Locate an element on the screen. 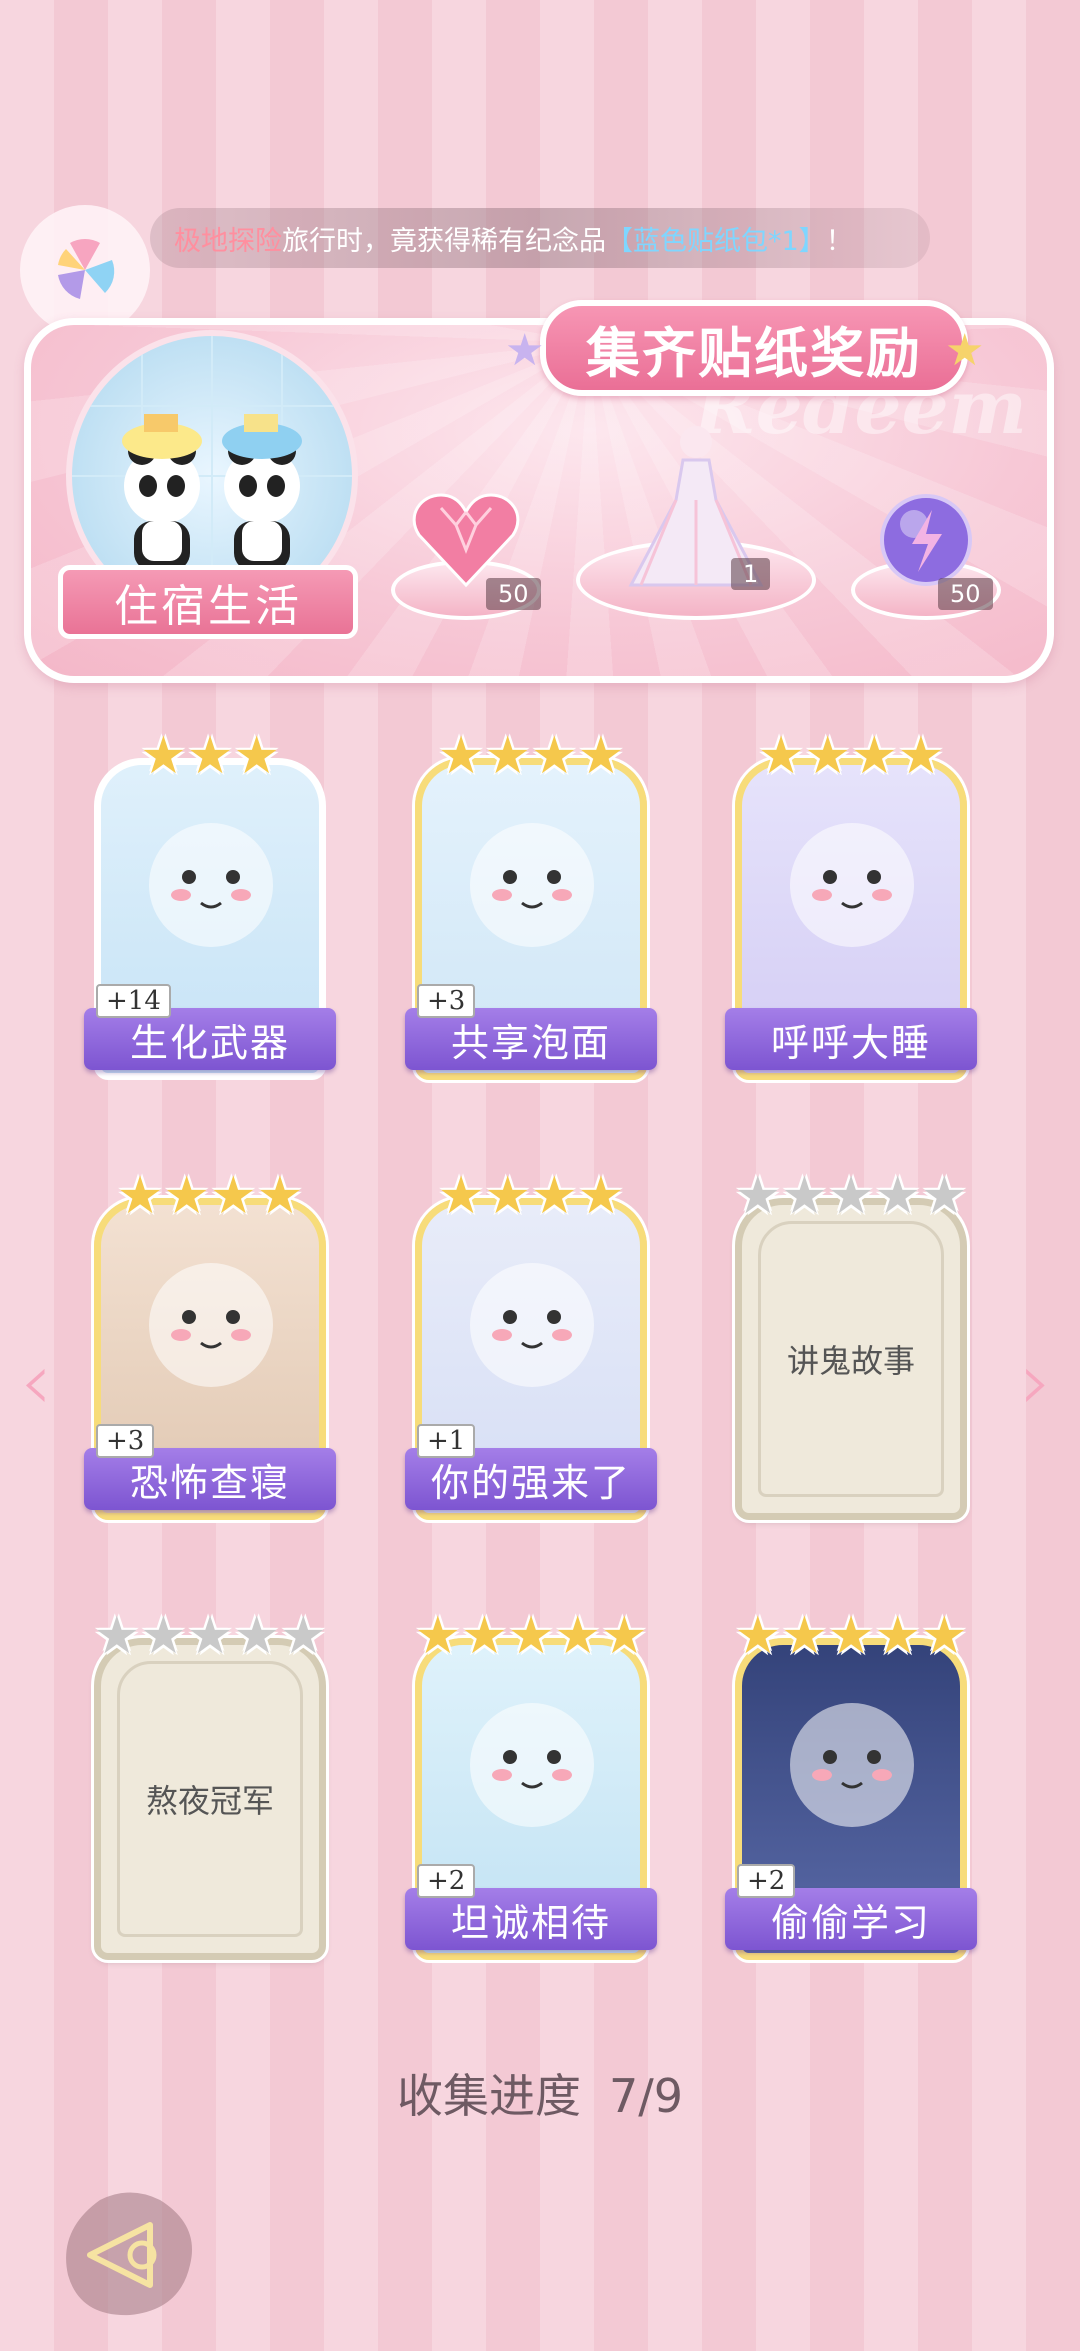 This screenshot has width=1080, height=2351. sticker-card: ★ ★ ★ ★ 恐怖查寝 +3 is located at coordinates (210, 1345).